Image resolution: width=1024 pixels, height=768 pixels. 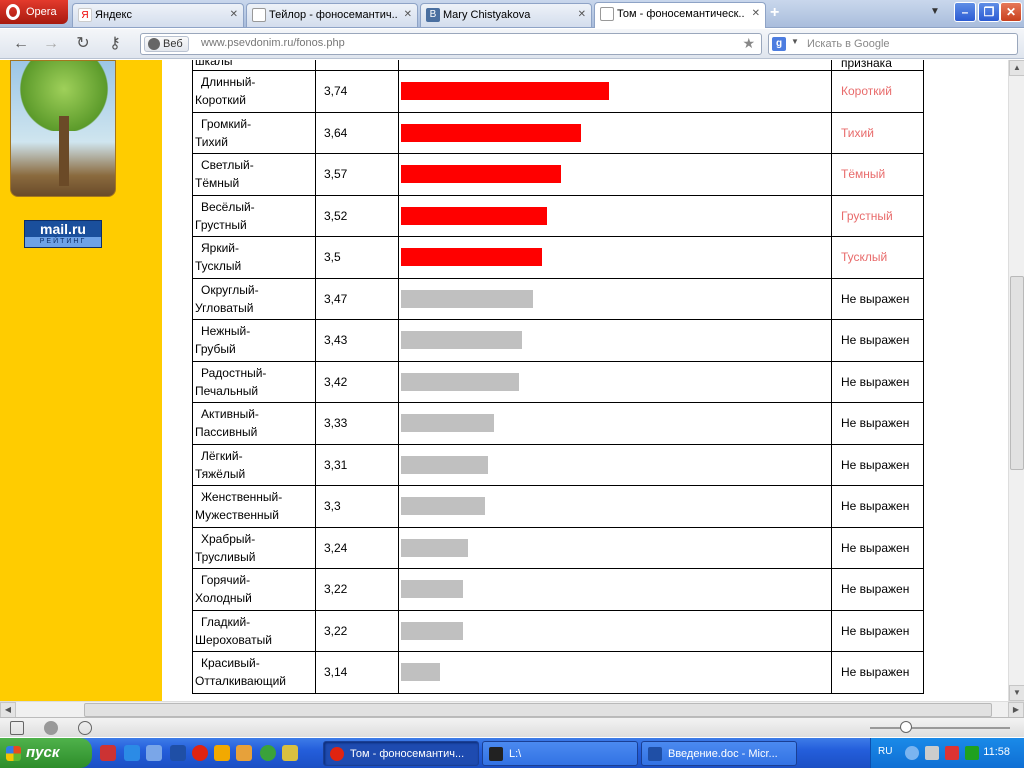 What do you see at coordinates (560, 753) in the screenshot?
I see `task-explorer-window: L:\` at bounding box center [560, 753].